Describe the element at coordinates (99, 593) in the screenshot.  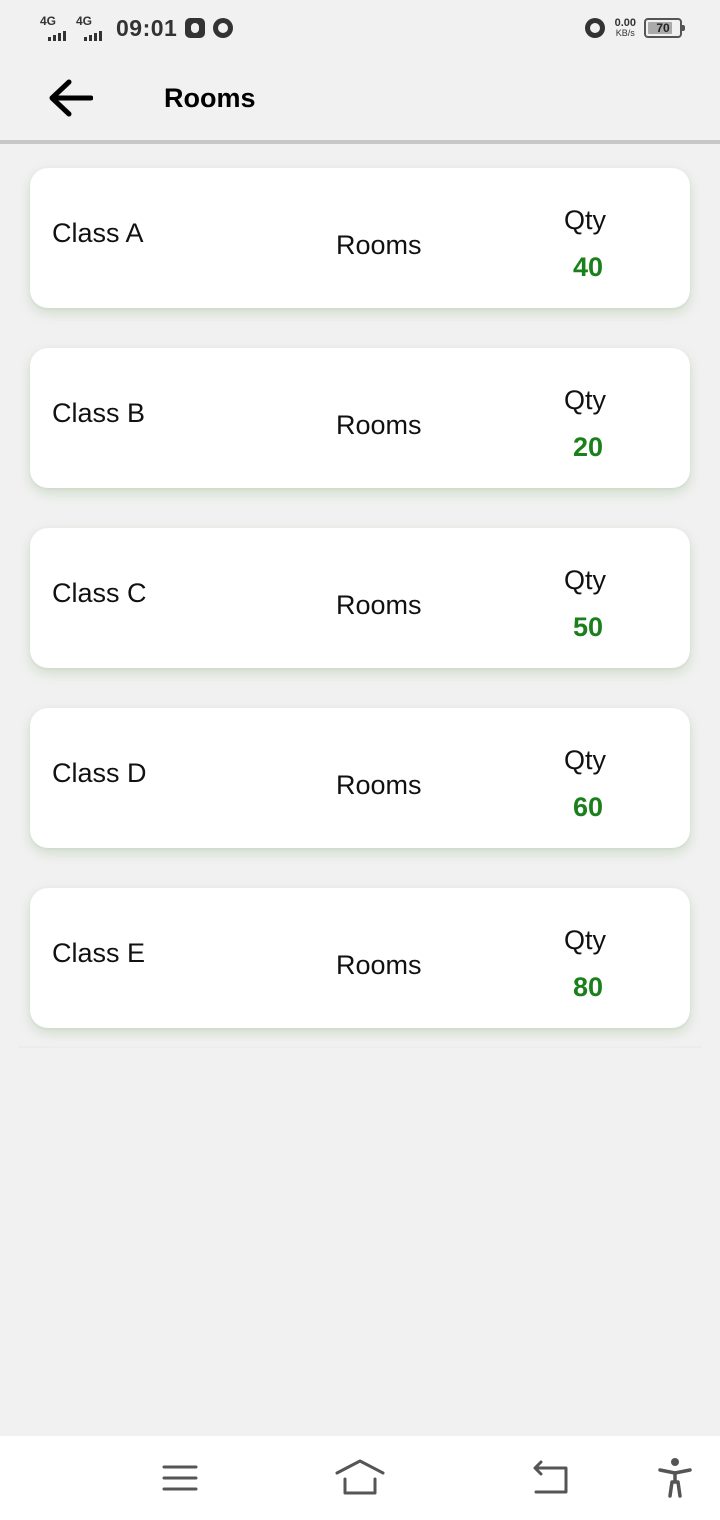
I see `class-name: Class C` at that location.